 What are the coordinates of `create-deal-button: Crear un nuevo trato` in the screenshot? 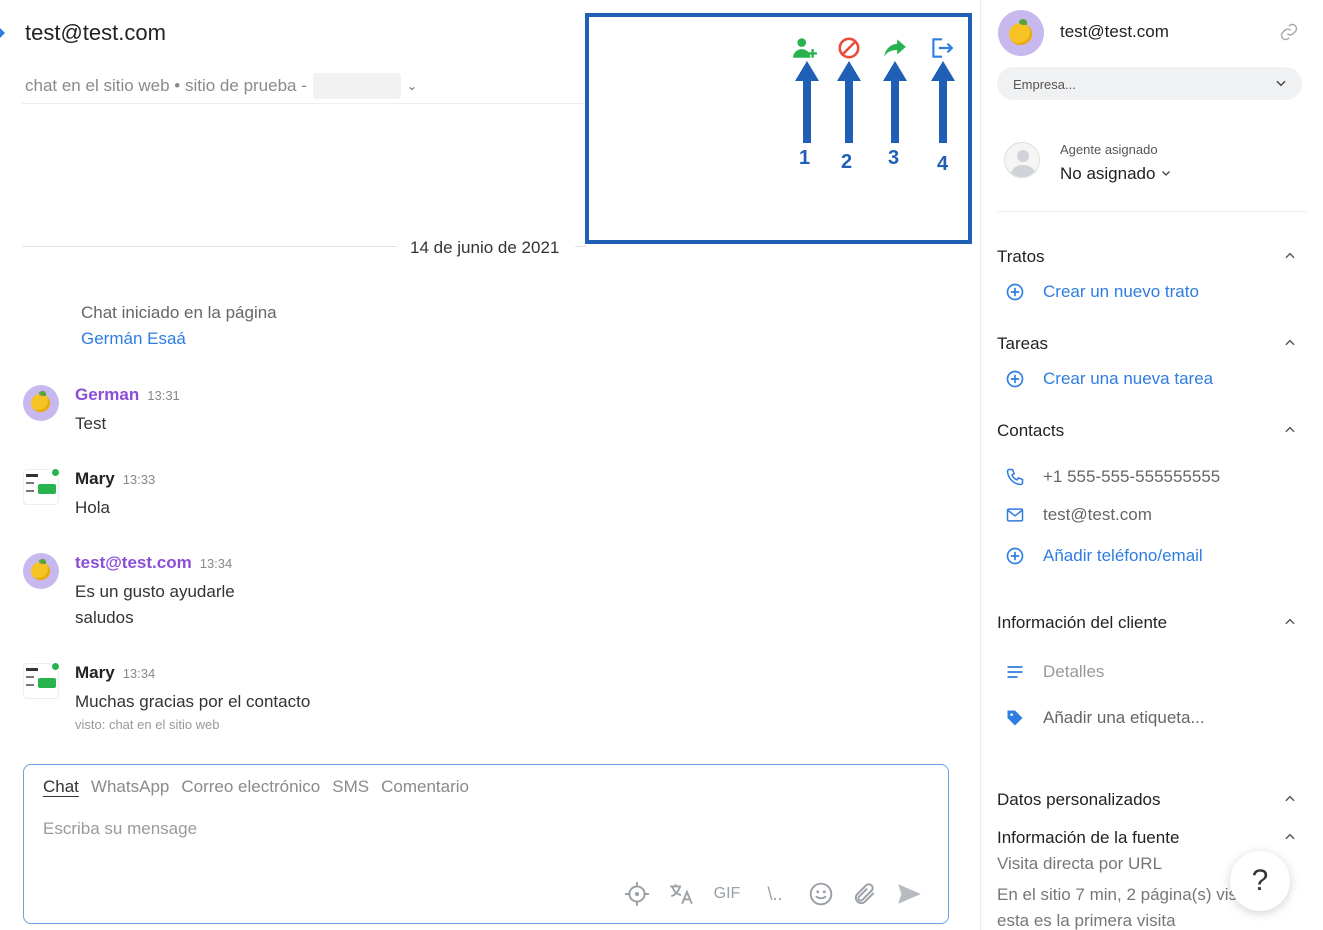 It's located at (1102, 292).